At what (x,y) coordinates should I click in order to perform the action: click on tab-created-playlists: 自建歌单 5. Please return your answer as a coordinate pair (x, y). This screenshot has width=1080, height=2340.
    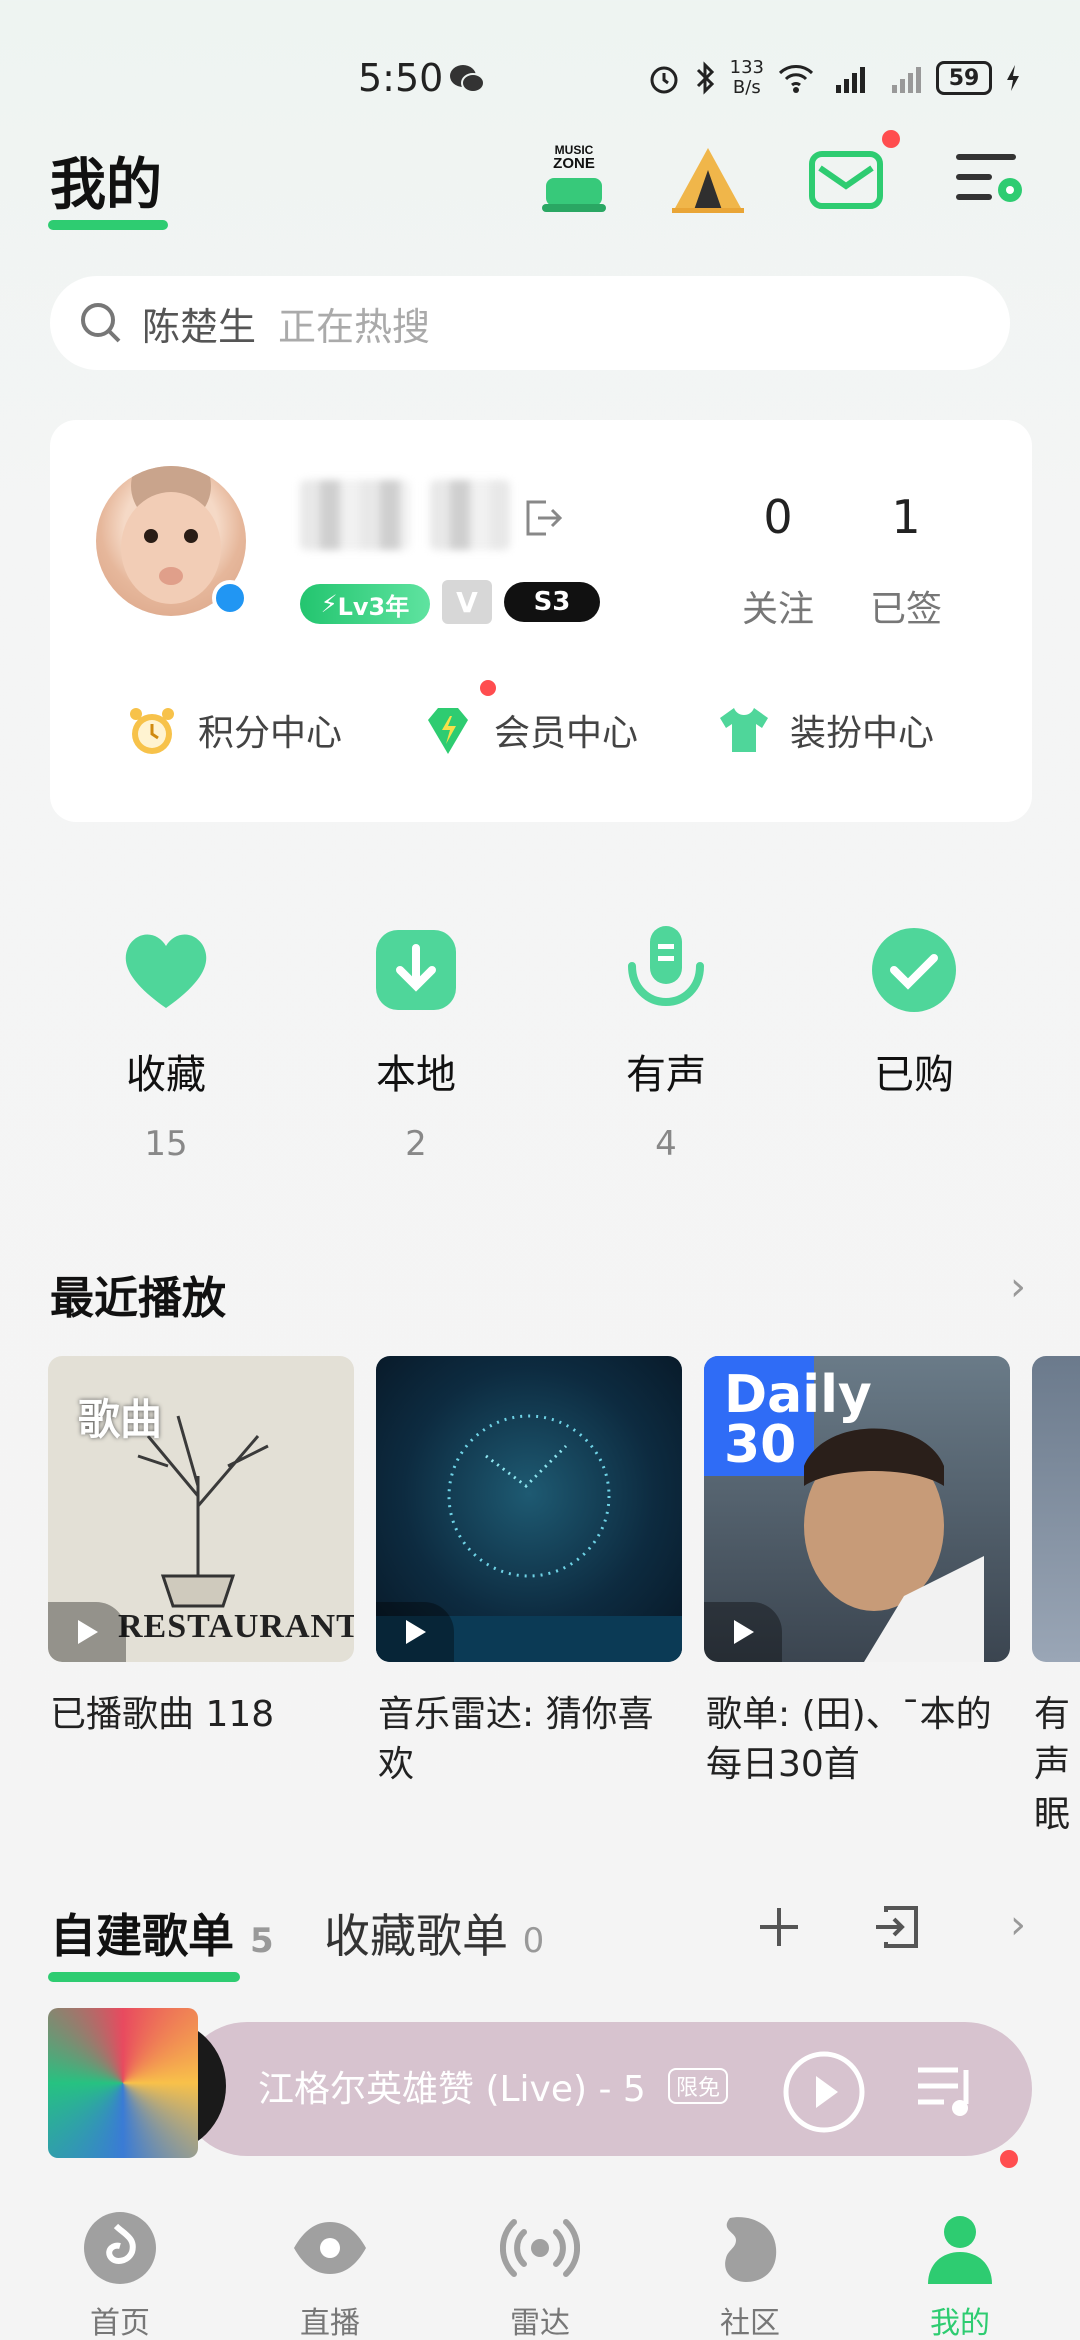
    Looking at the image, I should click on (162, 1933).